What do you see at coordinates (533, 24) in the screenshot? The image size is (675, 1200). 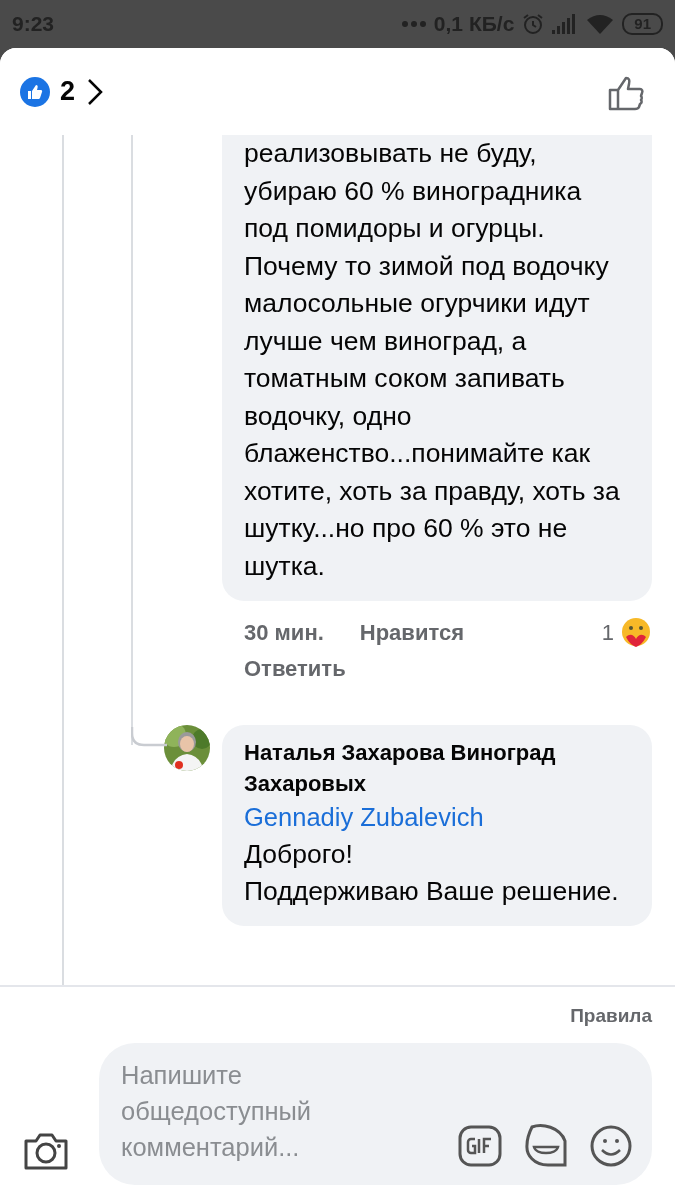 I see `alarm-icon` at bounding box center [533, 24].